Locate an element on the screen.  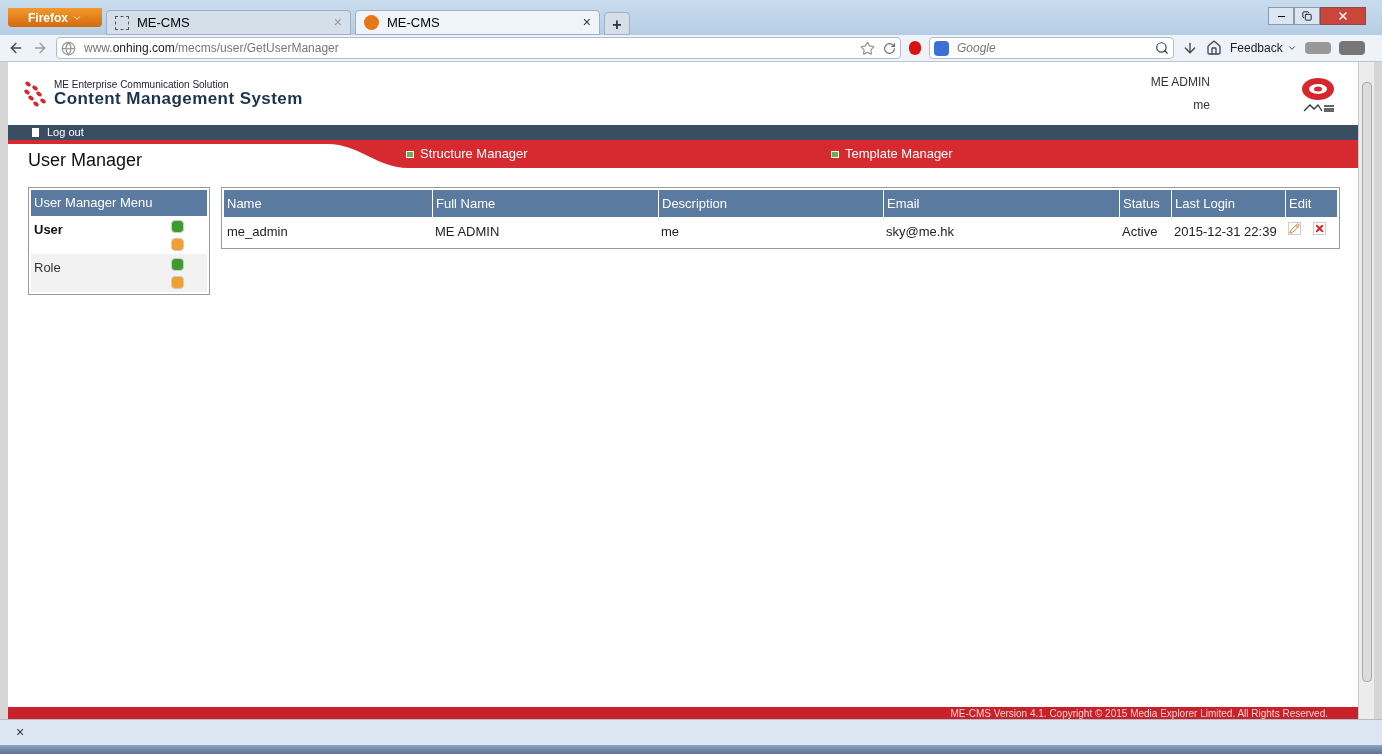
globe-icon is located at coordinates (68, 48).